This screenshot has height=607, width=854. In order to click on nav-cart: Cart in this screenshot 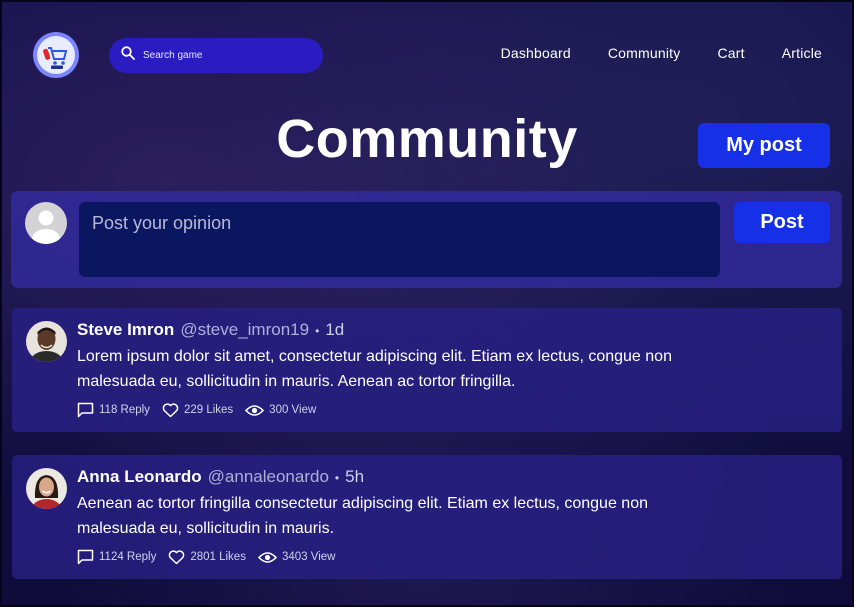, I will do `click(730, 53)`.